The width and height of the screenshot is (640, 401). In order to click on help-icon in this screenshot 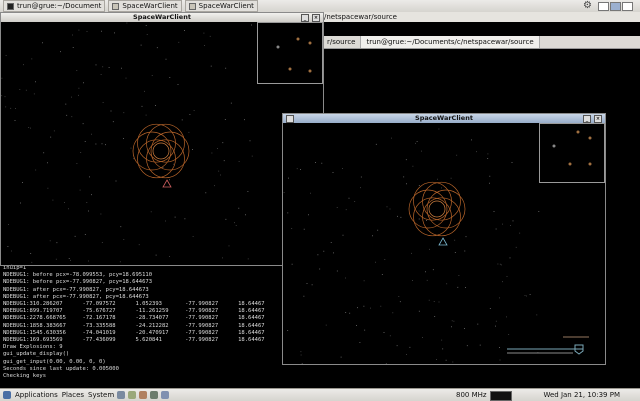, I will do `click(143, 395)`.